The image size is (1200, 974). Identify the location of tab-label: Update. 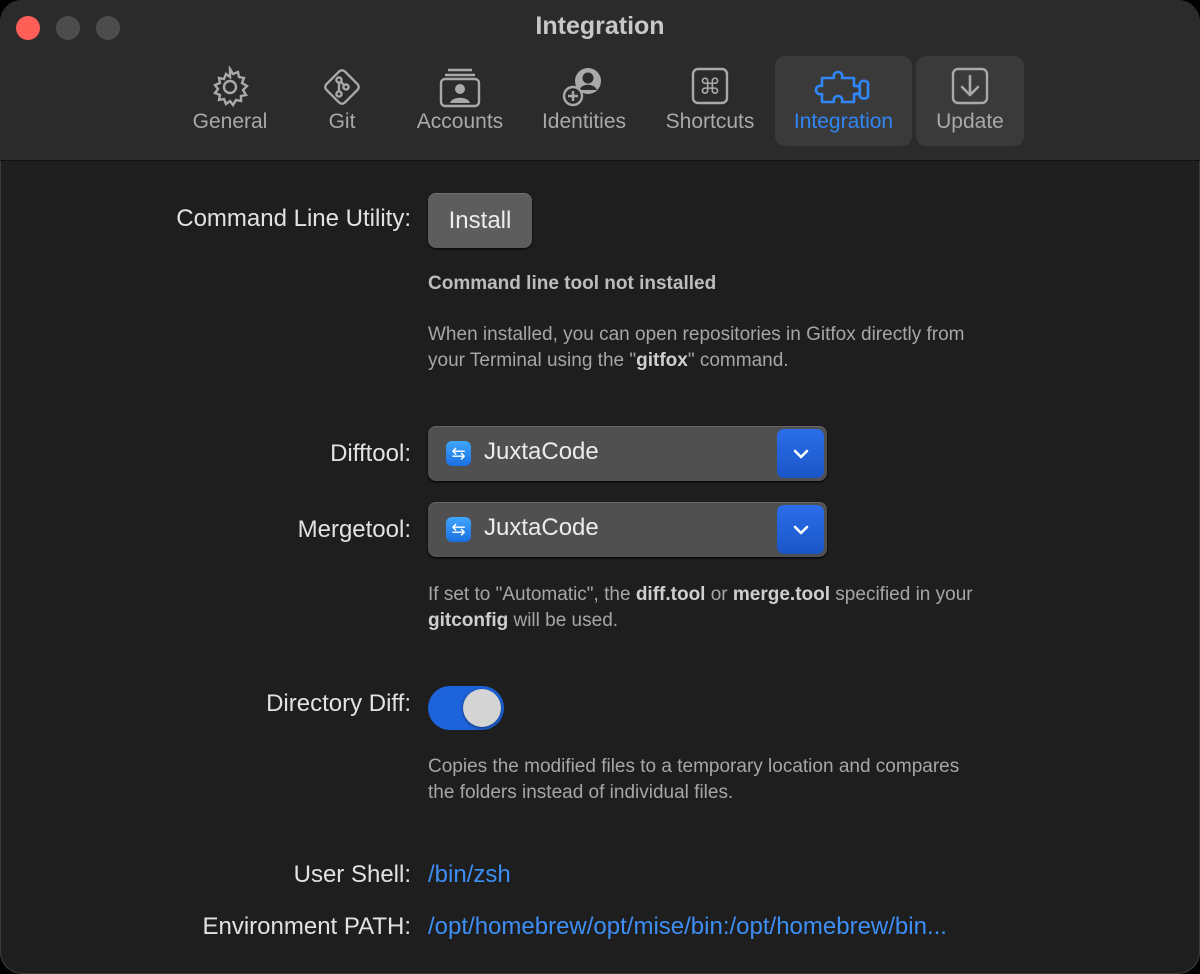
(970, 121).